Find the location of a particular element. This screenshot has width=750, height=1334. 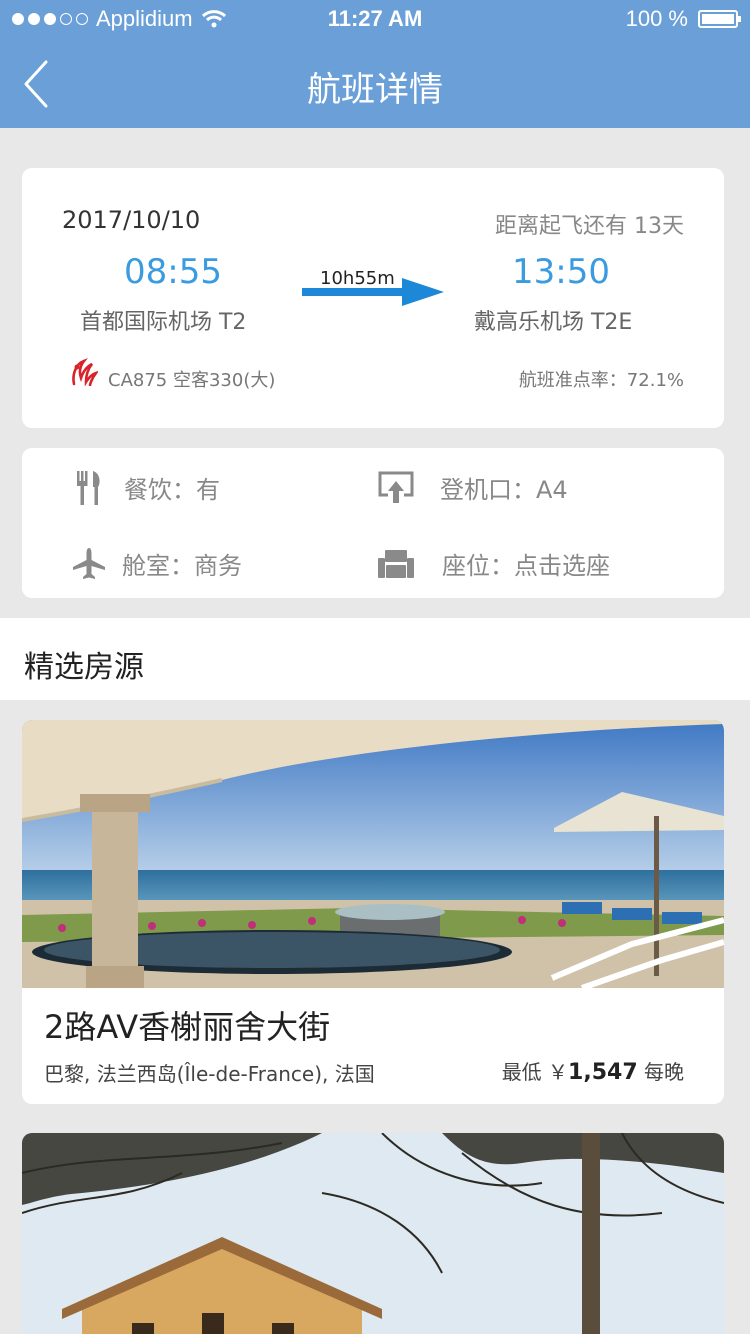

price-value: 1,547 is located at coordinates (603, 1072).